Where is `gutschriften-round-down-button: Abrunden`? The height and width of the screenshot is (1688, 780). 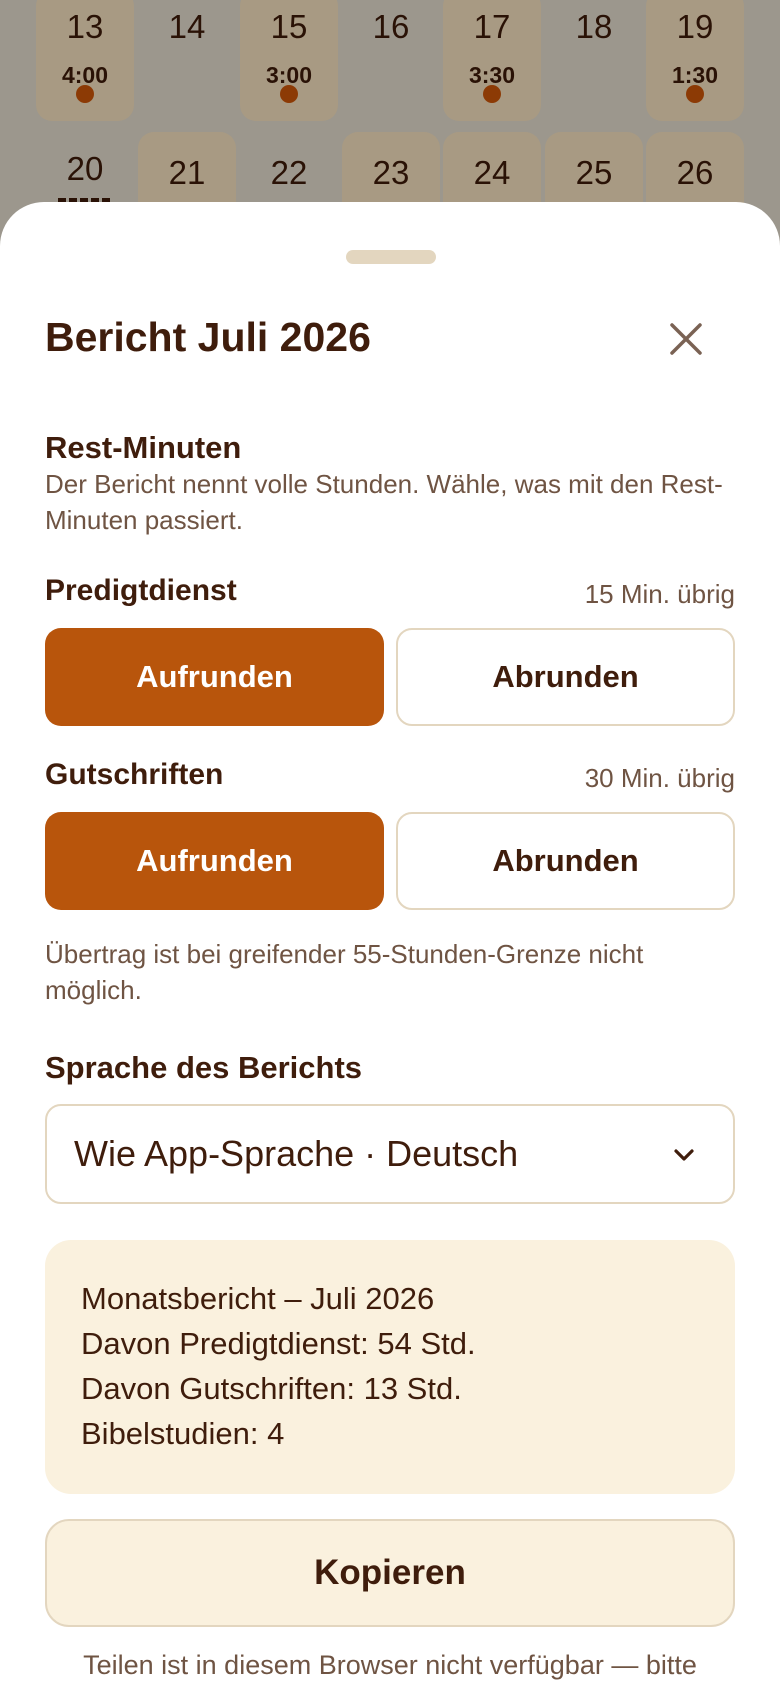
gutschriften-round-down-button: Abrunden is located at coordinates (565, 861).